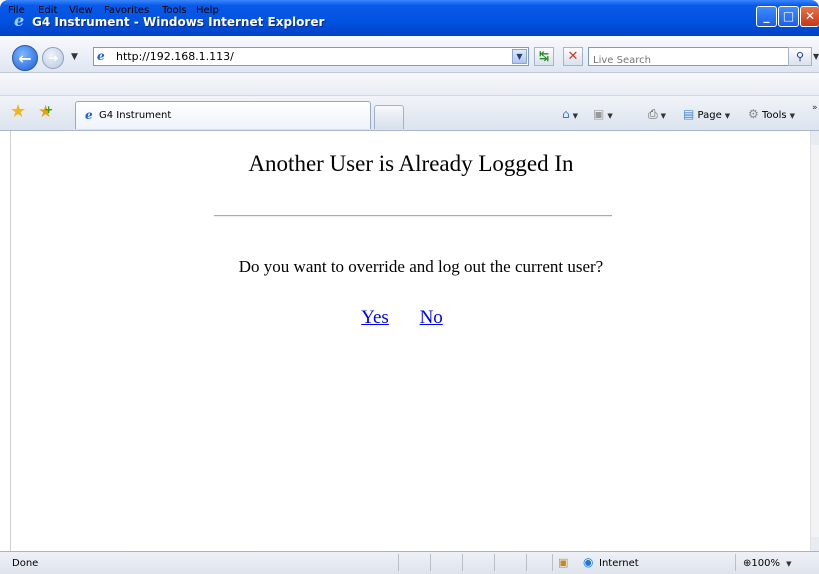  I want to click on menu-tools: Tools, so click(174, 10).